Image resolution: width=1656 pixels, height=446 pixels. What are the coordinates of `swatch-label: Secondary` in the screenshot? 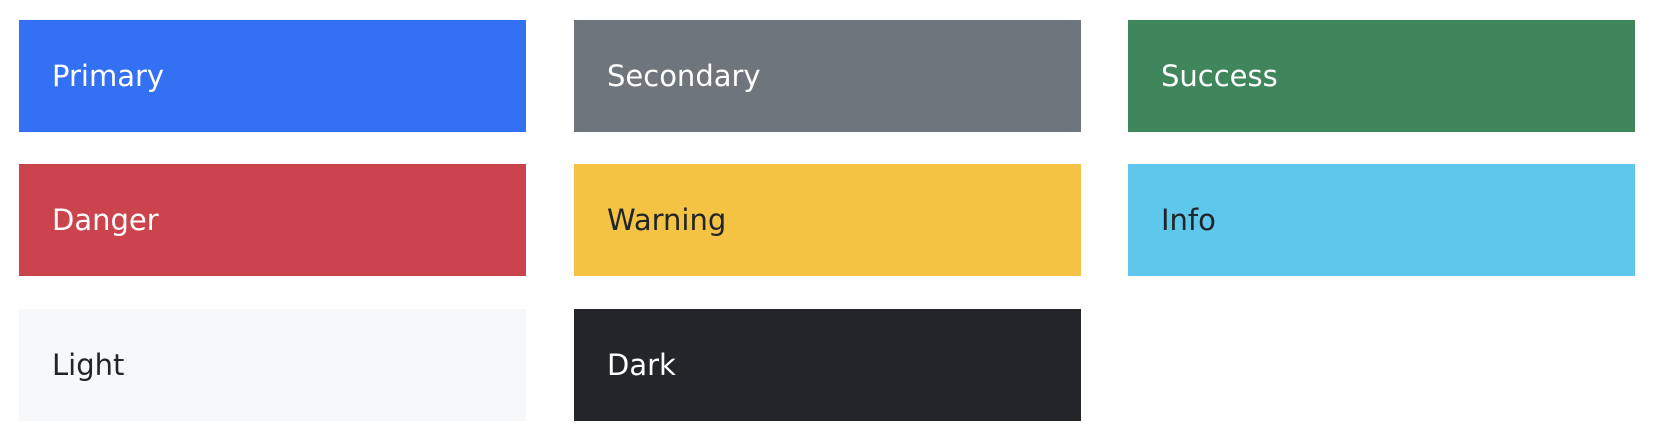 It's located at (684, 75).